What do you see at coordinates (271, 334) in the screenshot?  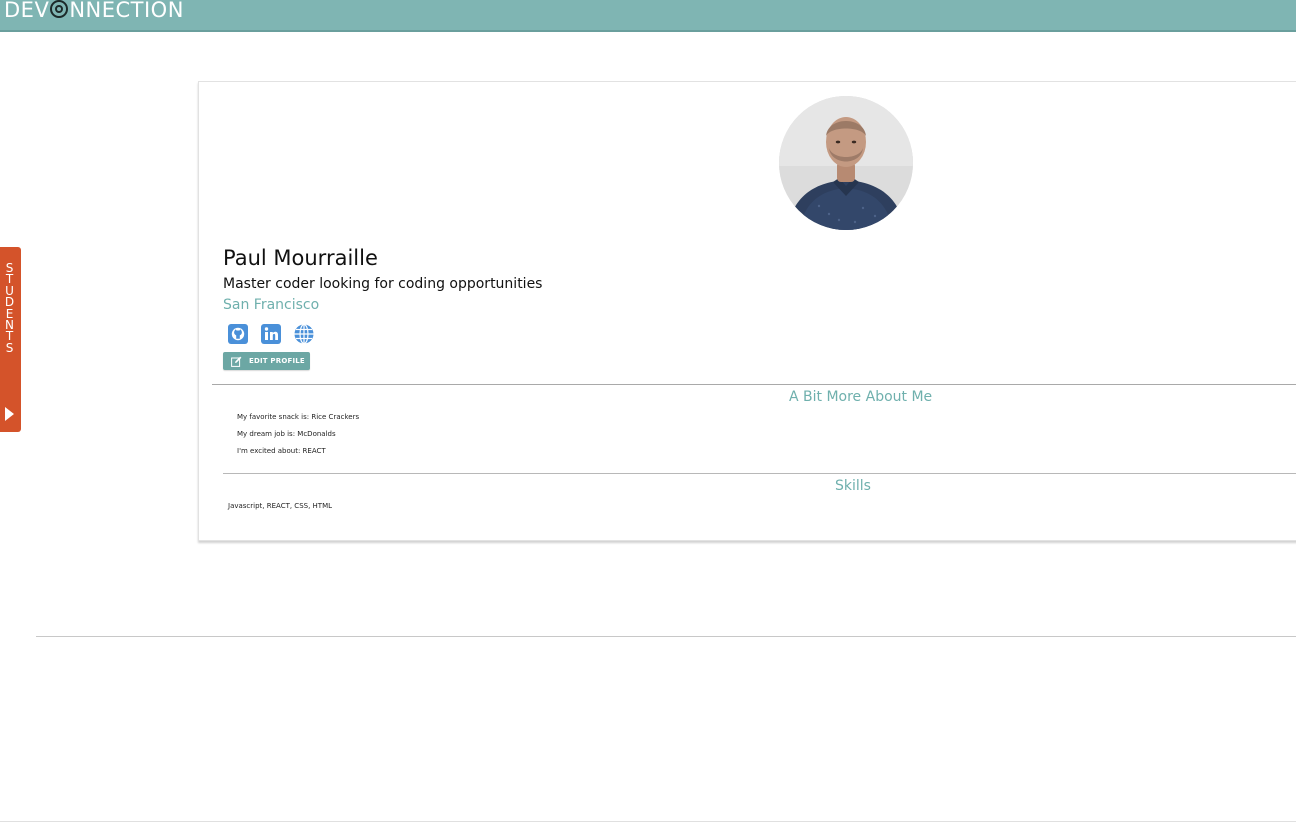 I see `linkedin-icon` at bounding box center [271, 334].